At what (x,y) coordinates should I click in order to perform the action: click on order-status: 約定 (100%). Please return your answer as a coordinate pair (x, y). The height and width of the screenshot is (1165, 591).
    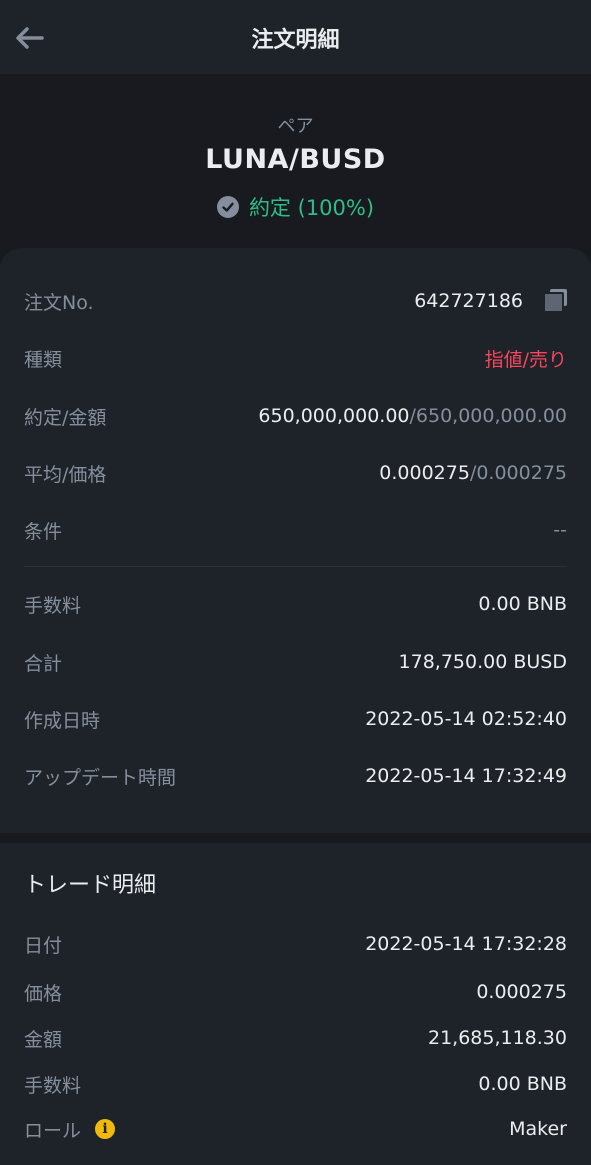
    Looking at the image, I should click on (295, 207).